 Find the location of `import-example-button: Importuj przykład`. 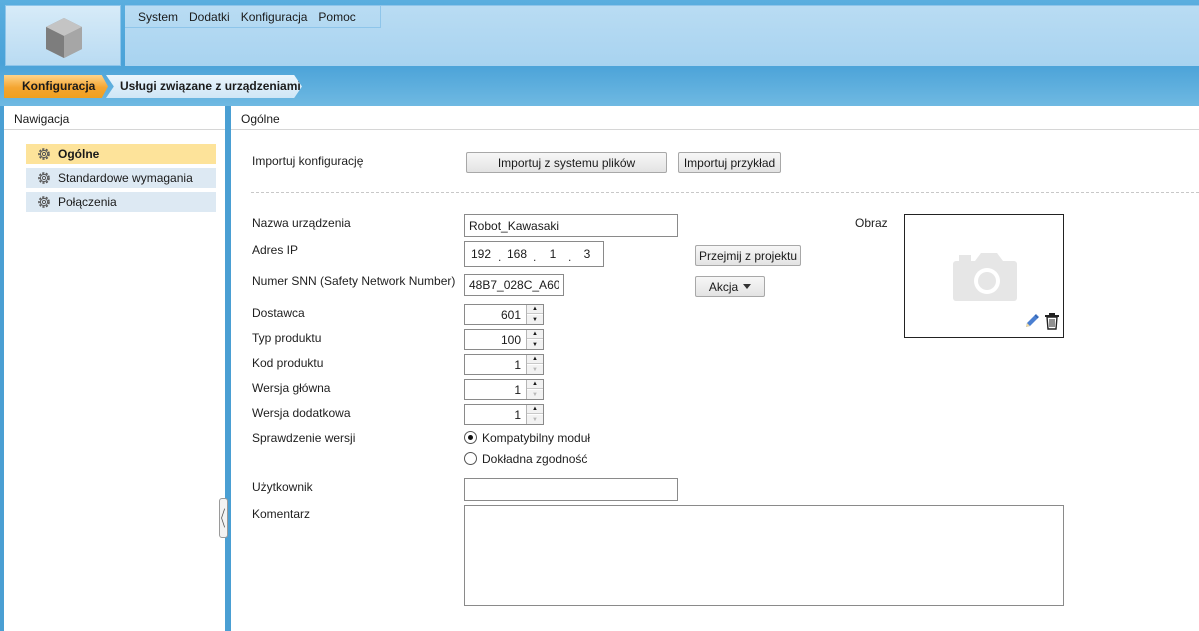

import-example-button: Importuj przykład is located at coordinates (729, 162).